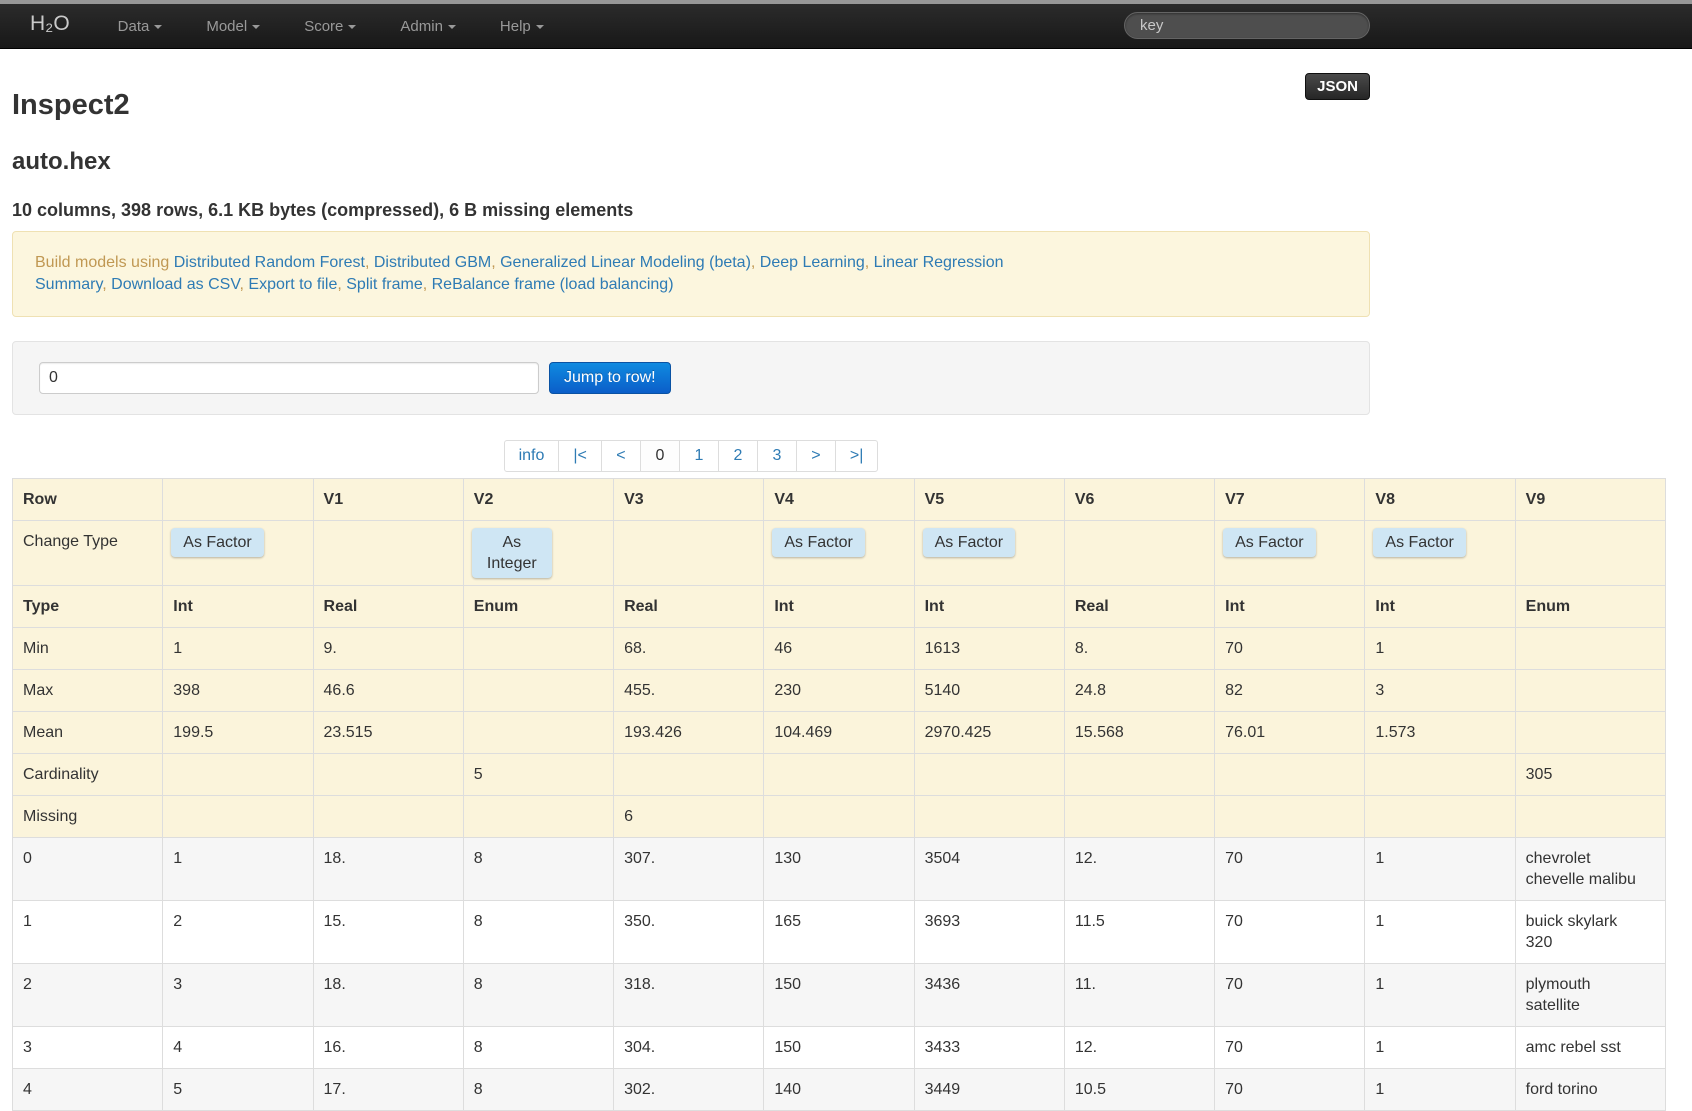  I want to click on frame-action-link: Split frame, so click(384, 284).